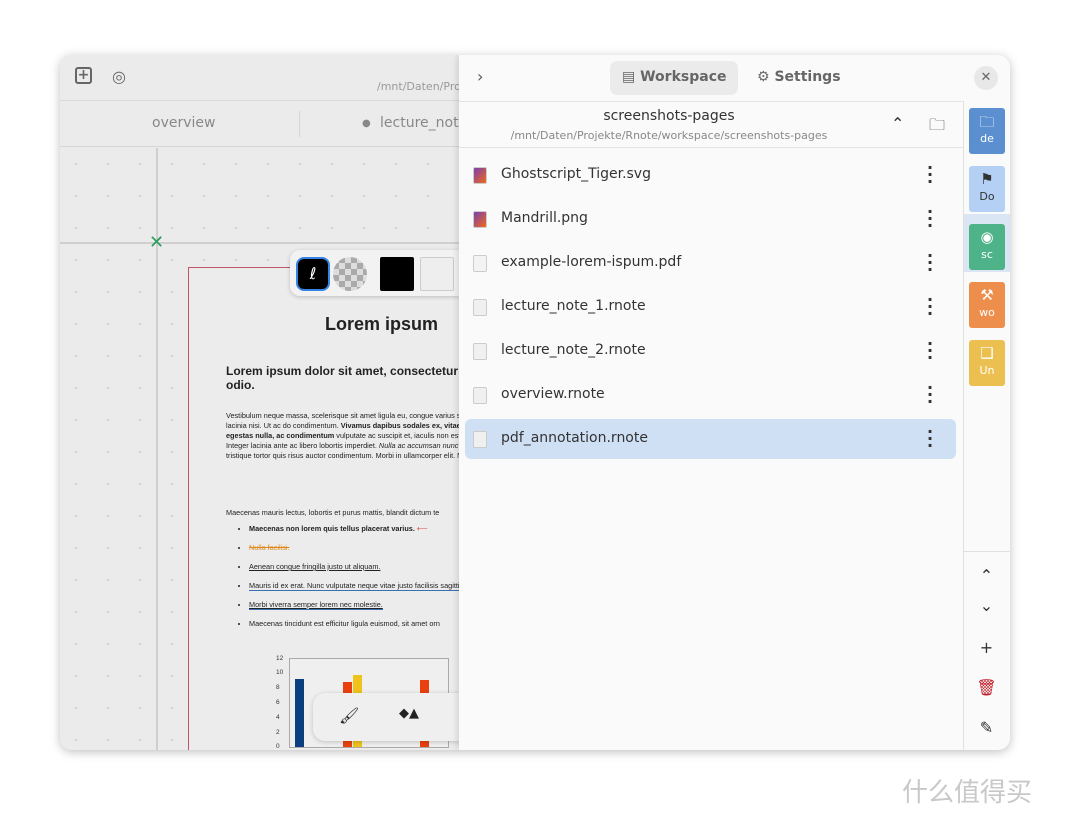 The width and height of the screenshot is (1070, 817). What do you see at coordinates (669, 116) in the screenshot?
I see `folder-name: screenshots-pages` at bounding box center [669, 116].